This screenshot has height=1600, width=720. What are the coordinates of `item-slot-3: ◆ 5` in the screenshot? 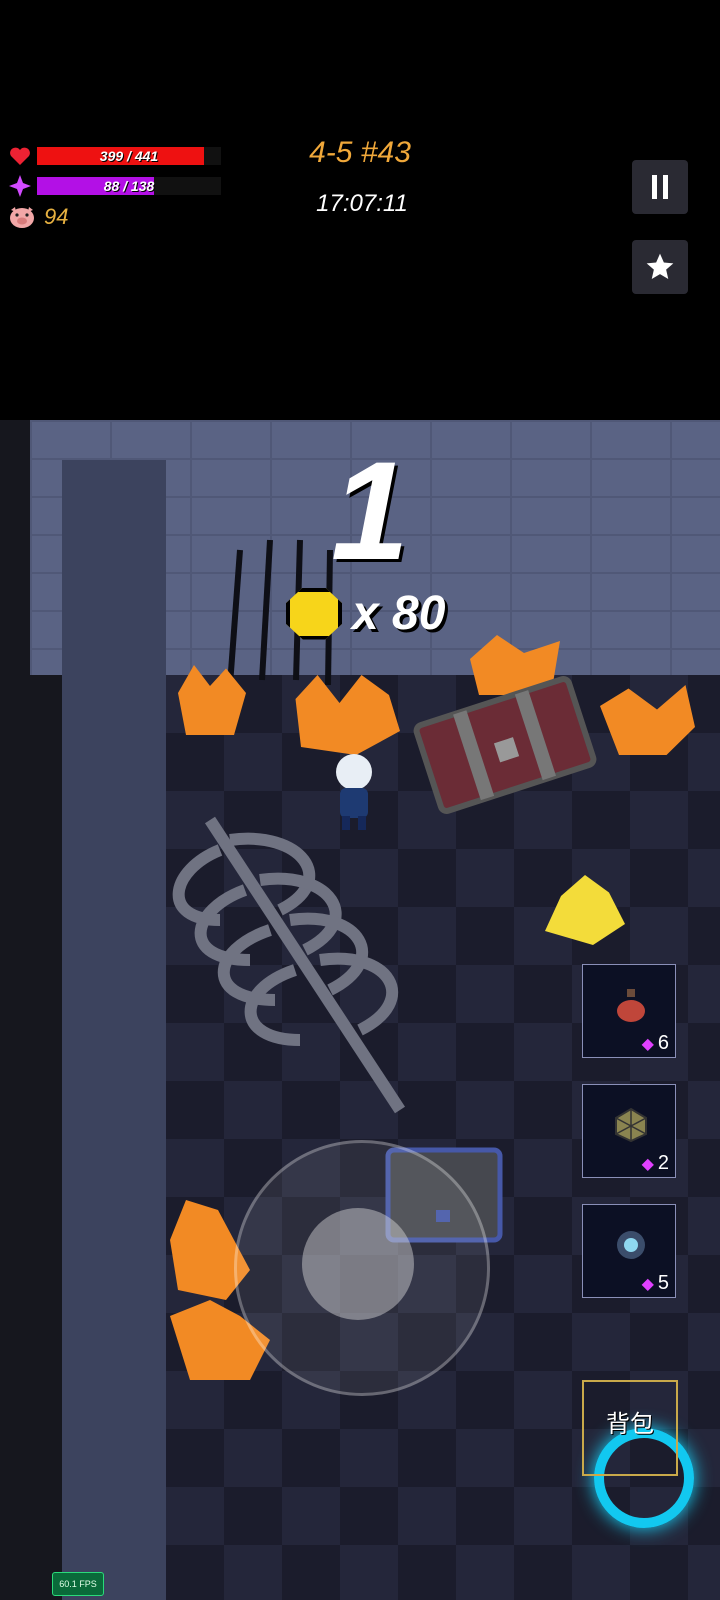 It's located at (629, 1251).